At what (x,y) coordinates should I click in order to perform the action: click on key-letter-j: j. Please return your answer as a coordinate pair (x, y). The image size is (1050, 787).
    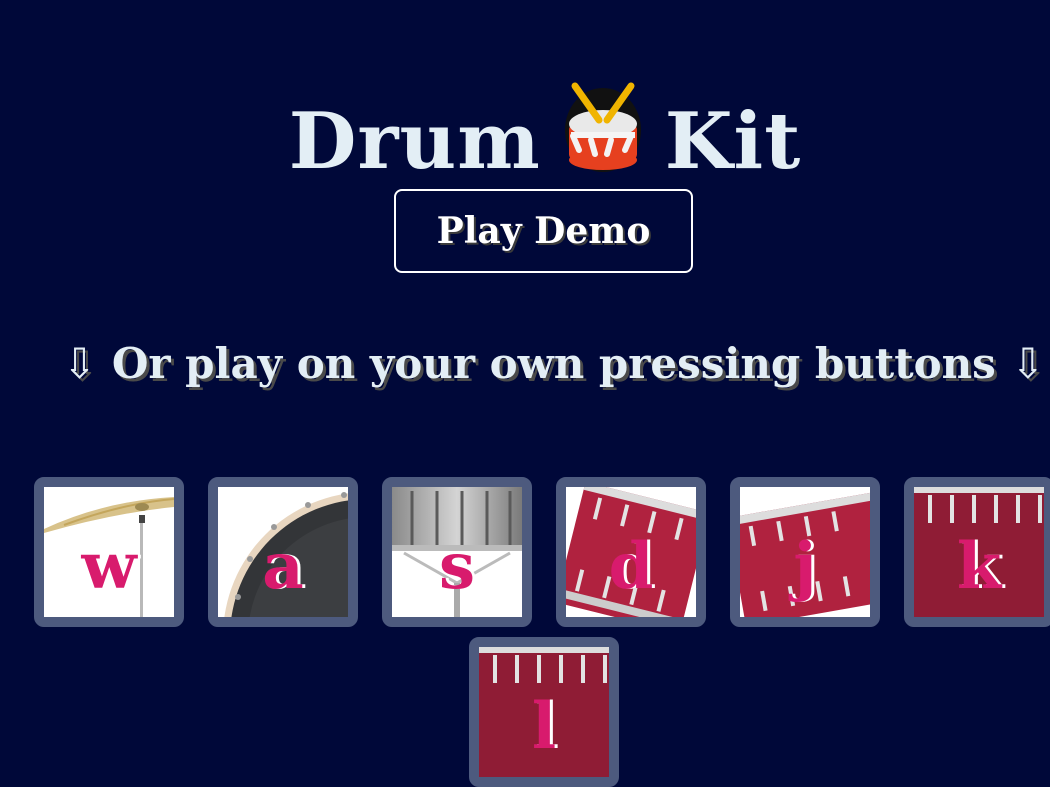
    Looking at the image, I should click on (805, 566).